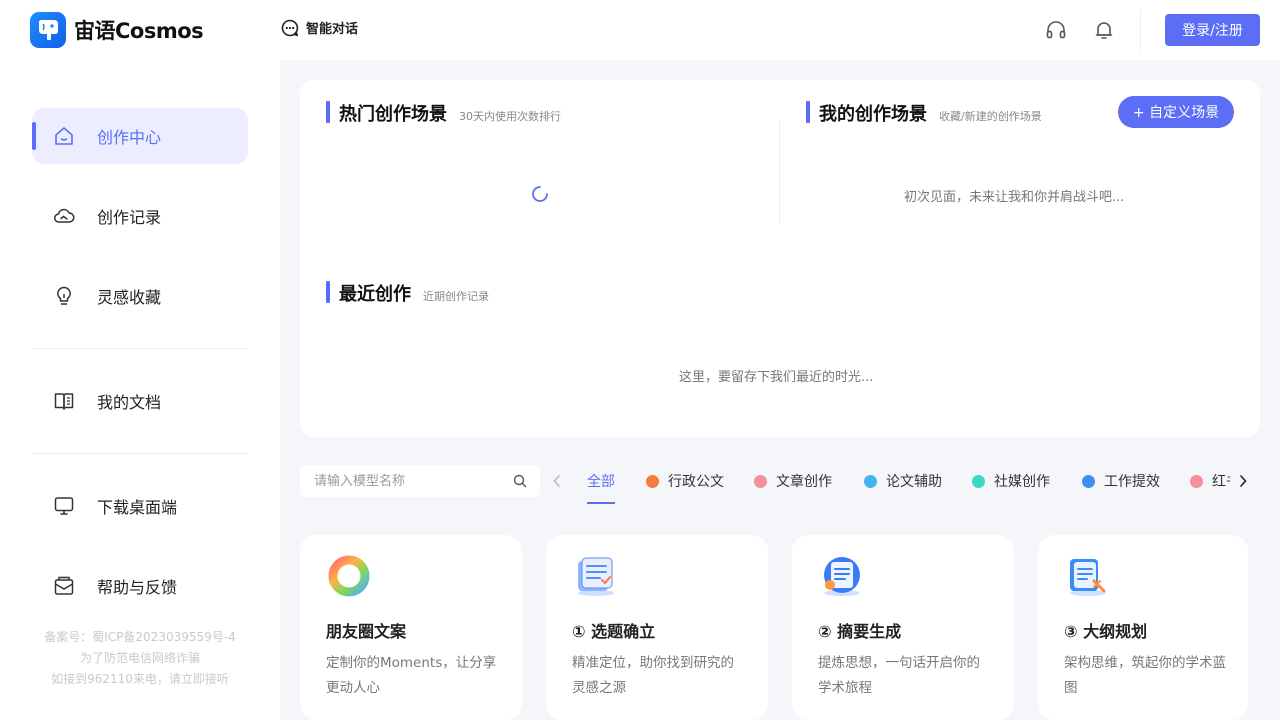  I want to click on model-search-box, so click(420, 481).